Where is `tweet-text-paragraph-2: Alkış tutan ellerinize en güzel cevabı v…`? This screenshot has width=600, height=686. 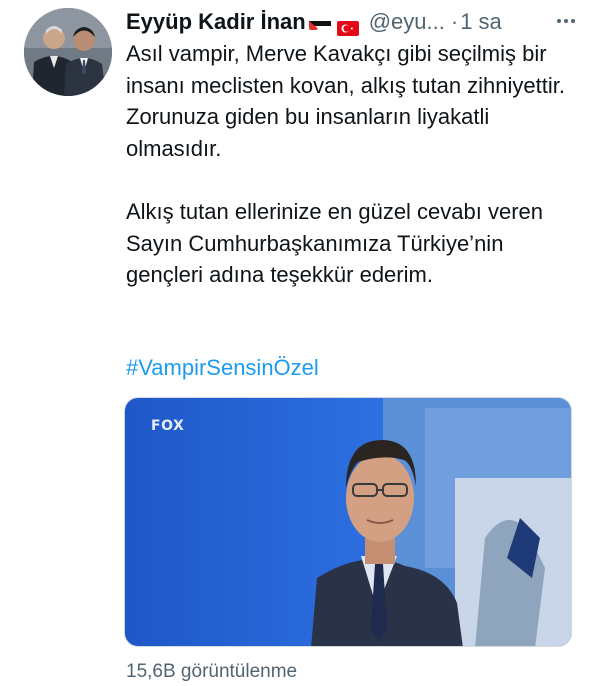
tweet-text-paragraph-2: Alkış tutan ellerinize en güzel cevabı v… is located at coordinates (335, 243).